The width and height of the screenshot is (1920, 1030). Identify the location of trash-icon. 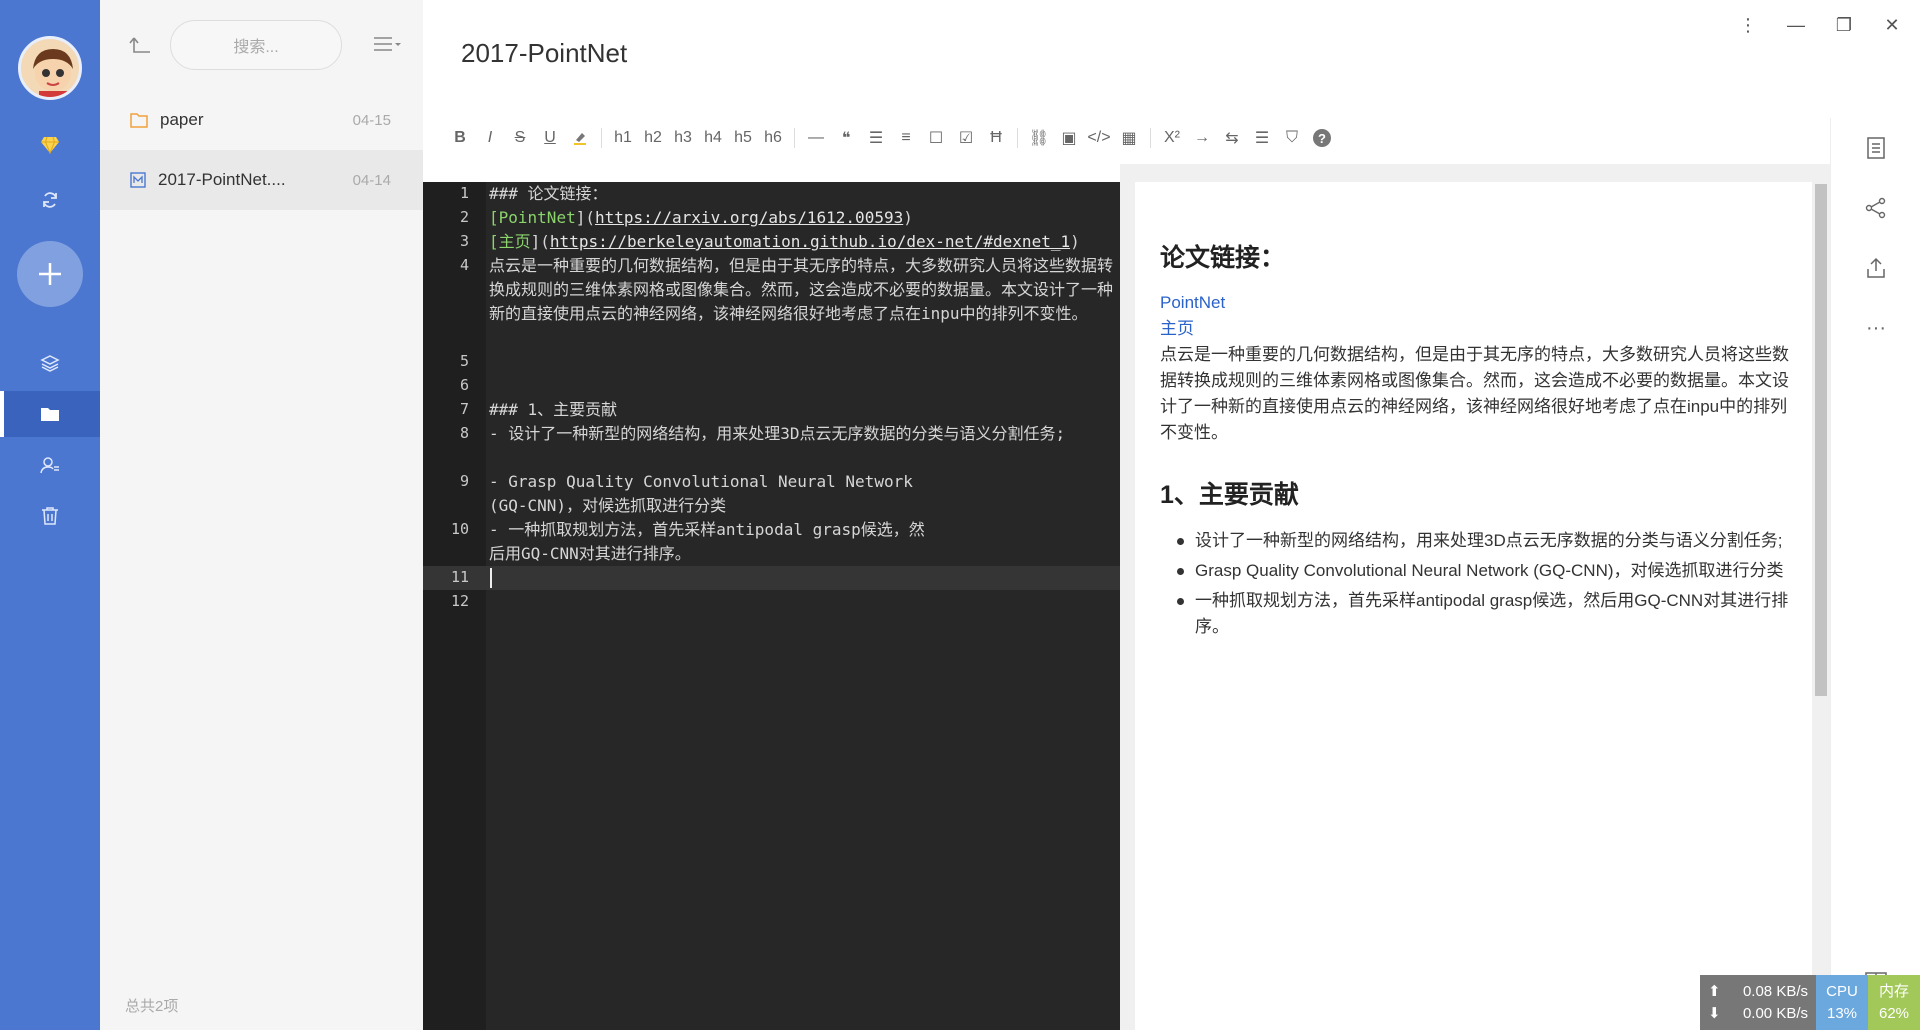
(50, 516).